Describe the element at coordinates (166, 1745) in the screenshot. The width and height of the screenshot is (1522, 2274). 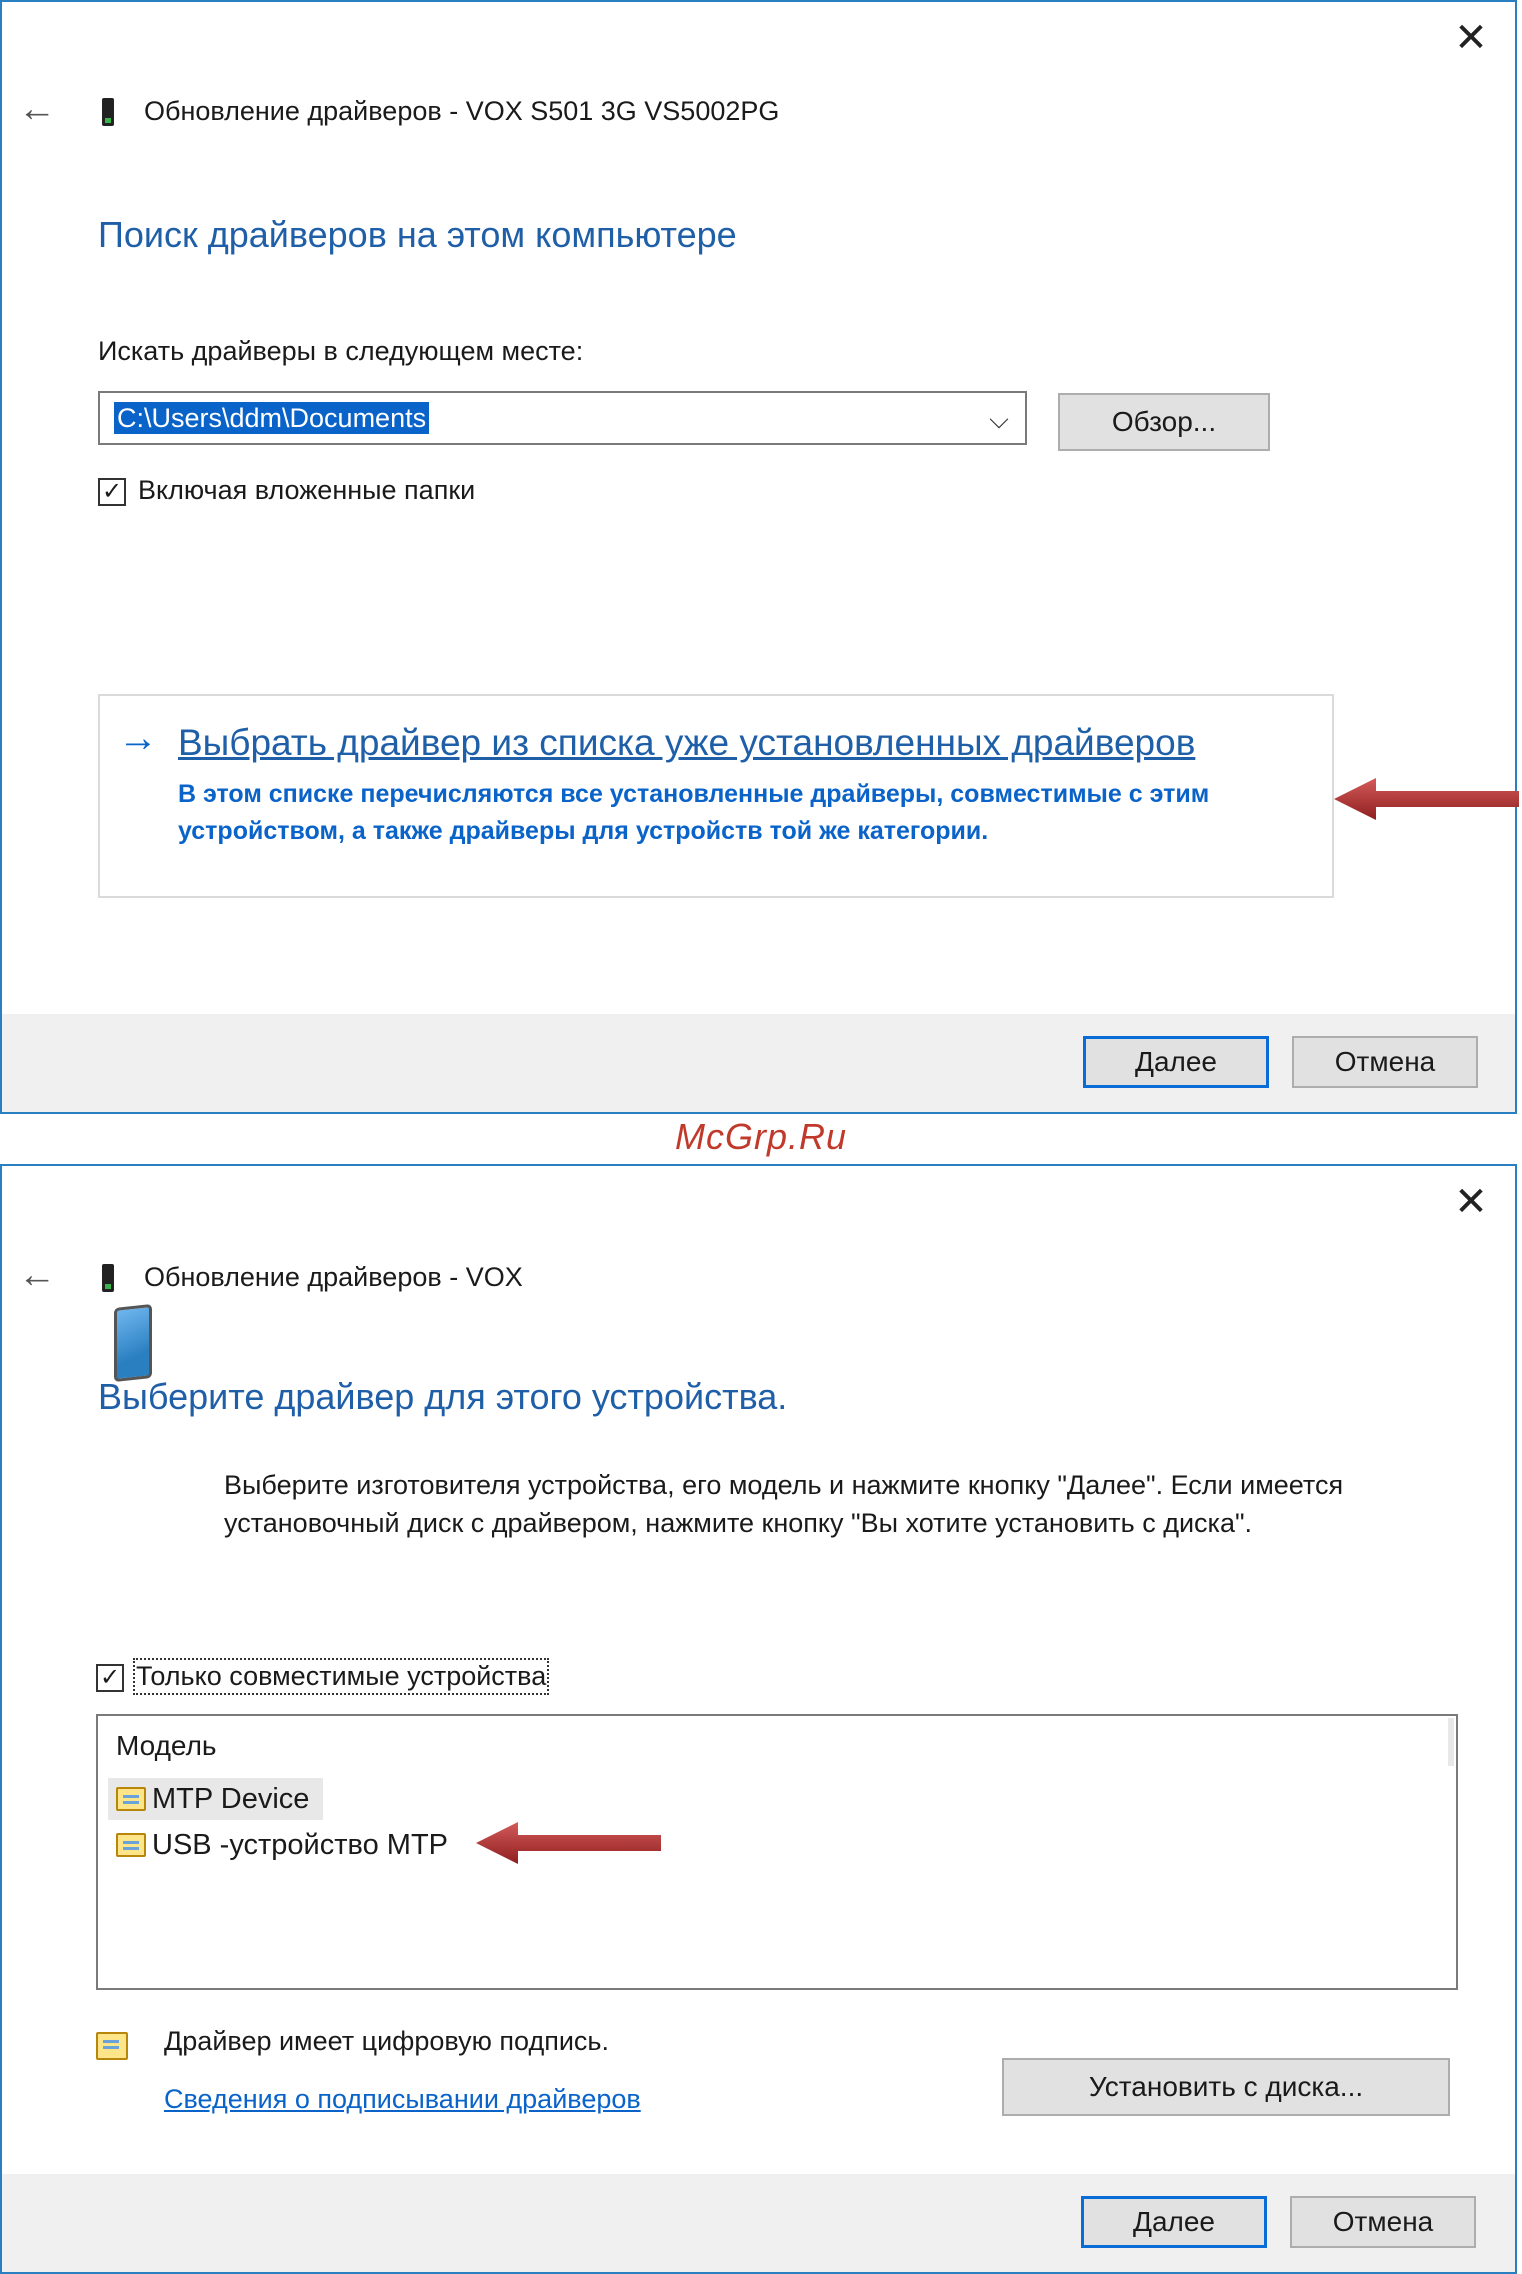
I see `model-column-header: Модель` at that location.